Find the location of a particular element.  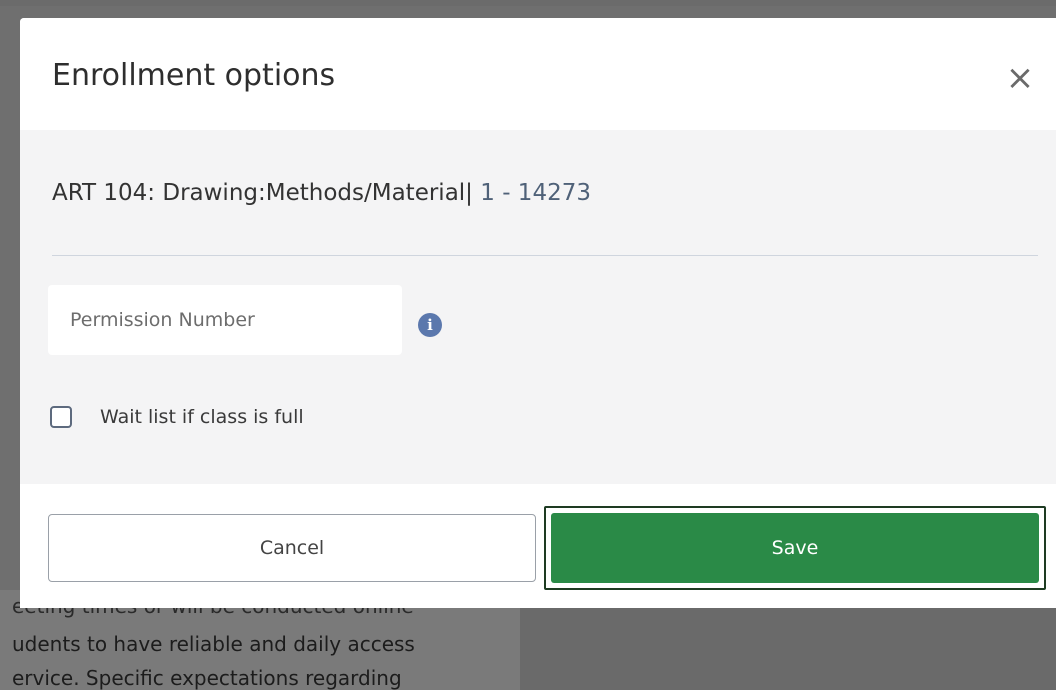

section-divider is located at coordinates (545, 255).